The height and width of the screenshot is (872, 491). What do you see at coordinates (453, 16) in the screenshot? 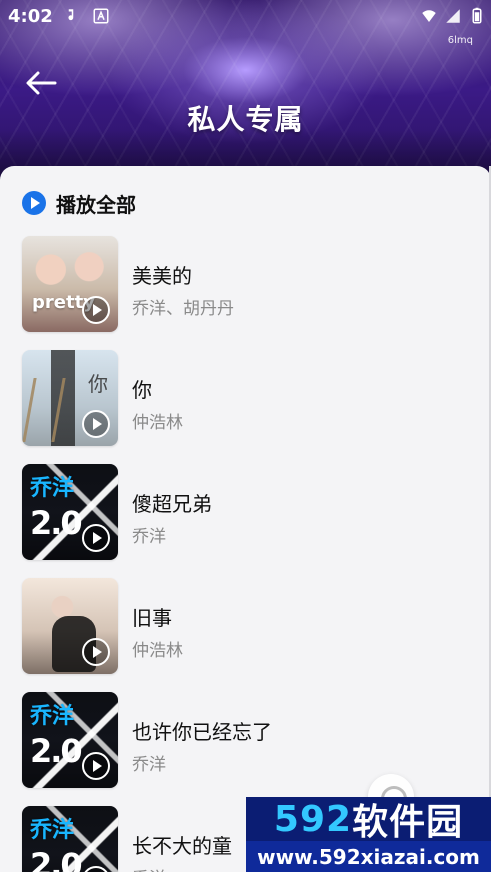
I see `cellular-signal-icon` at bounding box center [453, 16].